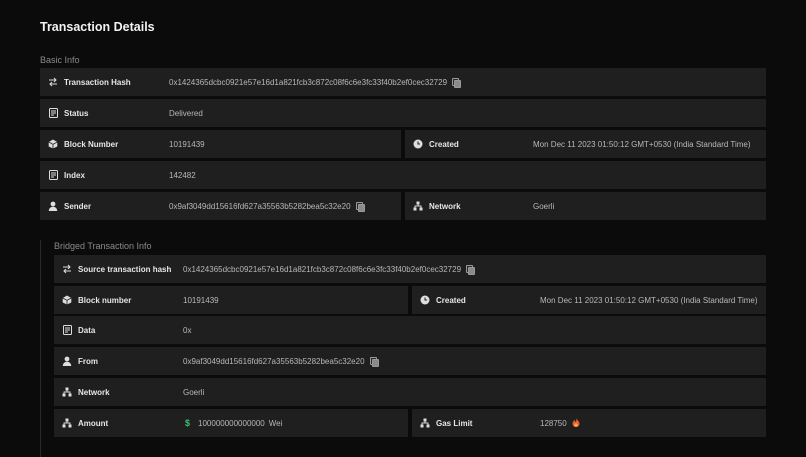 The image size is (806, 457). Describe the element at coordinates (220, 144) in the screenshot. I see `block-number-row: Block Number 10191439` at that location.